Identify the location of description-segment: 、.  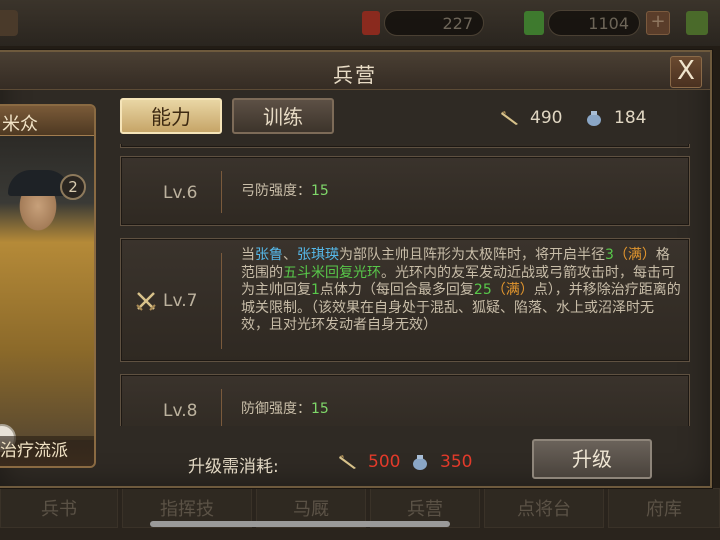
(290, 255).